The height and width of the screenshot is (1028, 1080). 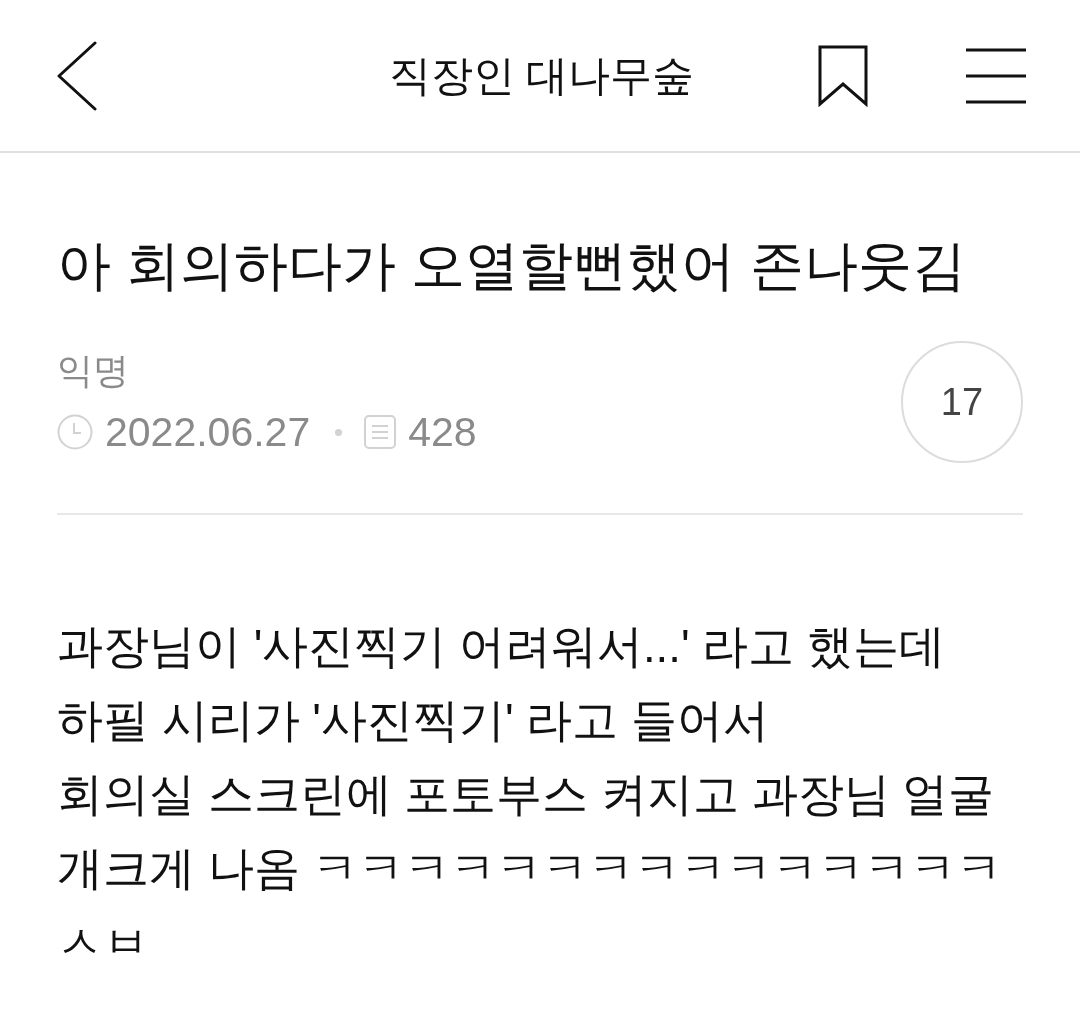 What do you see at coordinates (442, 432) in the screenshot?
I see `view-count: 428` at bounding box center [442, 432].